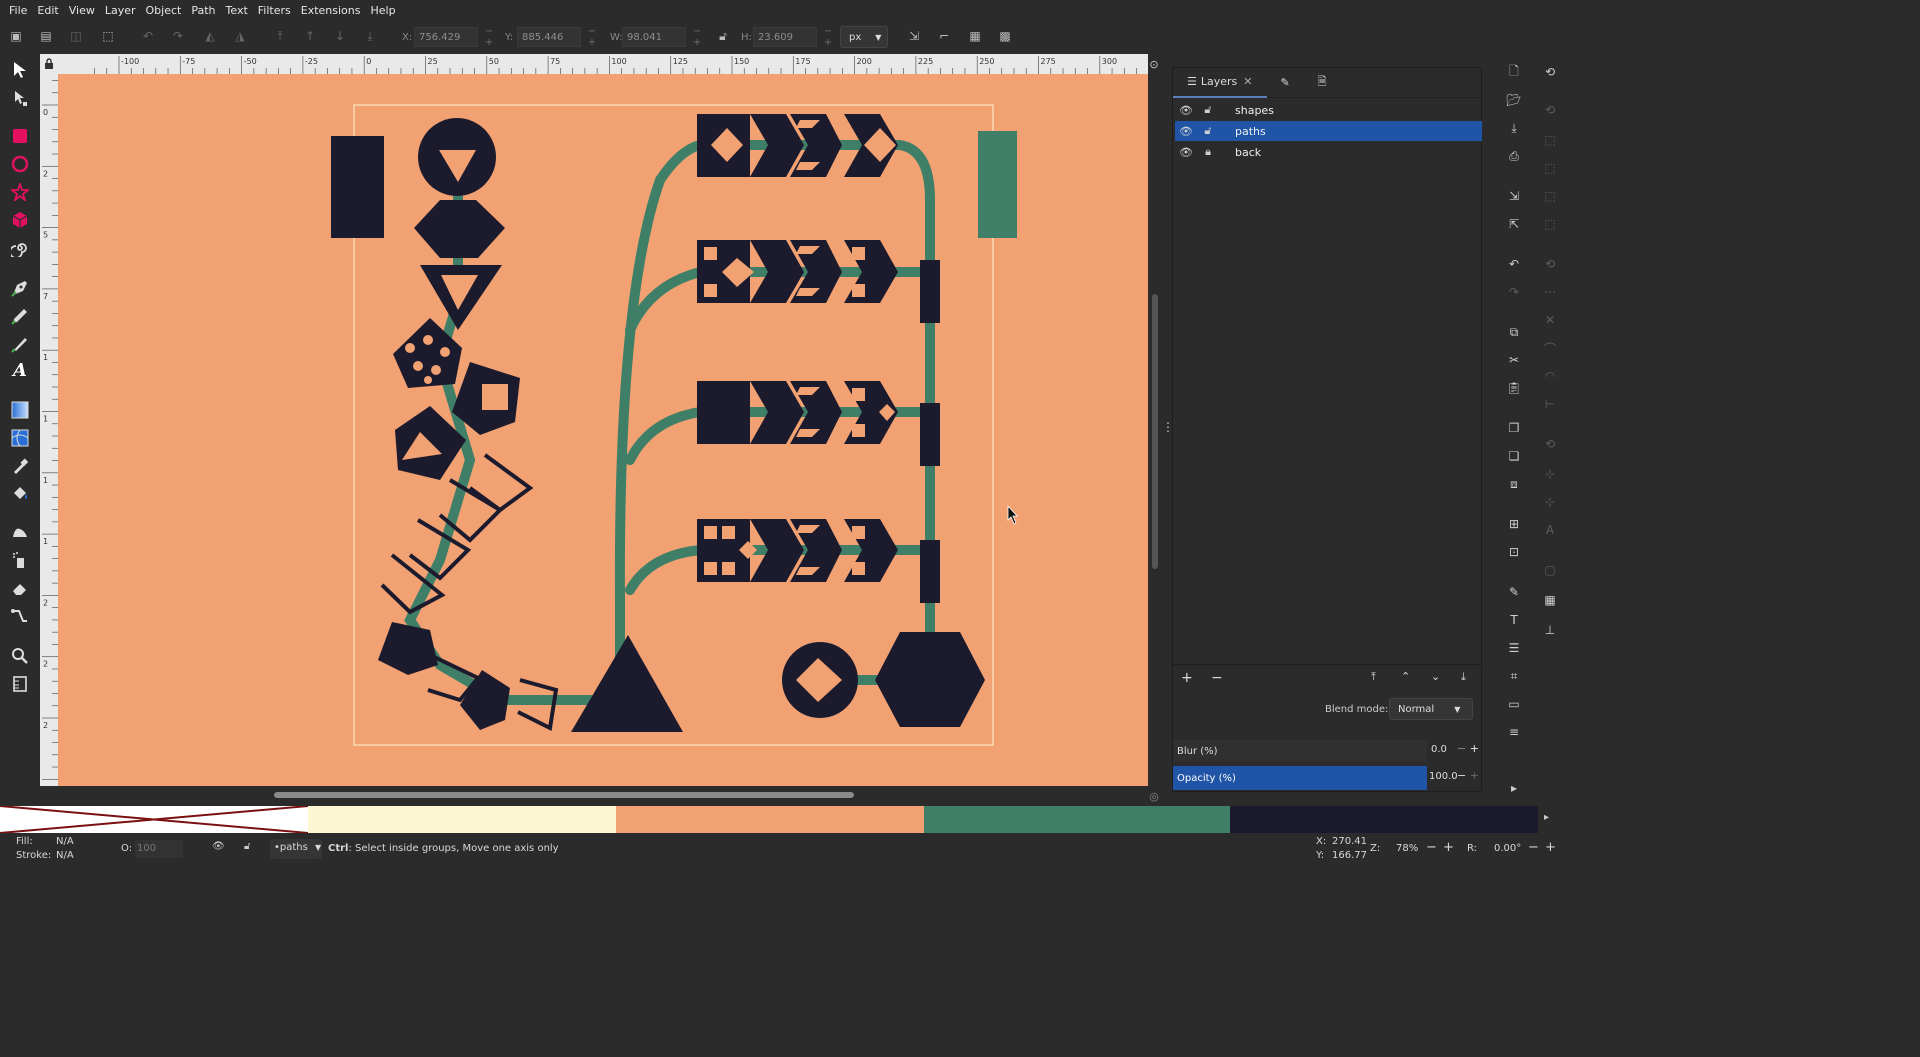 This screenshot has width=1920, height=1057. What do you see at coordinates (1514, 332) in the screenshot?
I see `copy-icon: ⧉` at bounding box center [1514, 332].